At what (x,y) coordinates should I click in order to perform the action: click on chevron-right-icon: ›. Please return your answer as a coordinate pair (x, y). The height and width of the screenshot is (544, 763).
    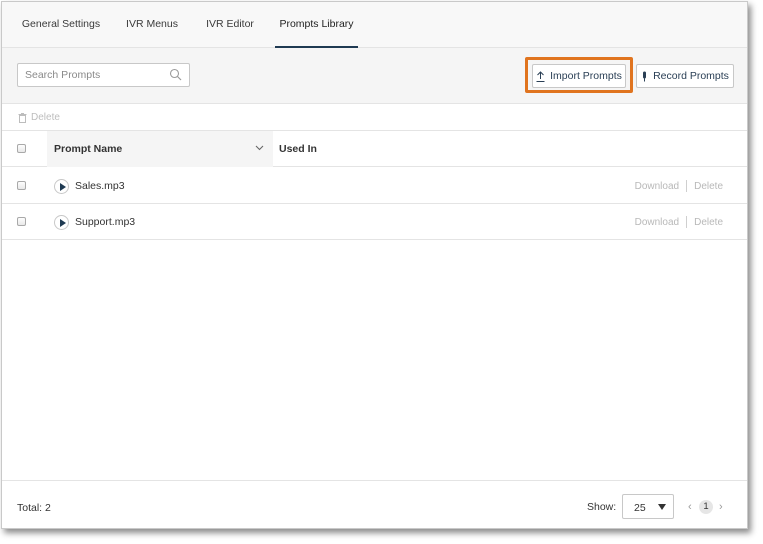
    Looking at the image, I should click on (721, 507).